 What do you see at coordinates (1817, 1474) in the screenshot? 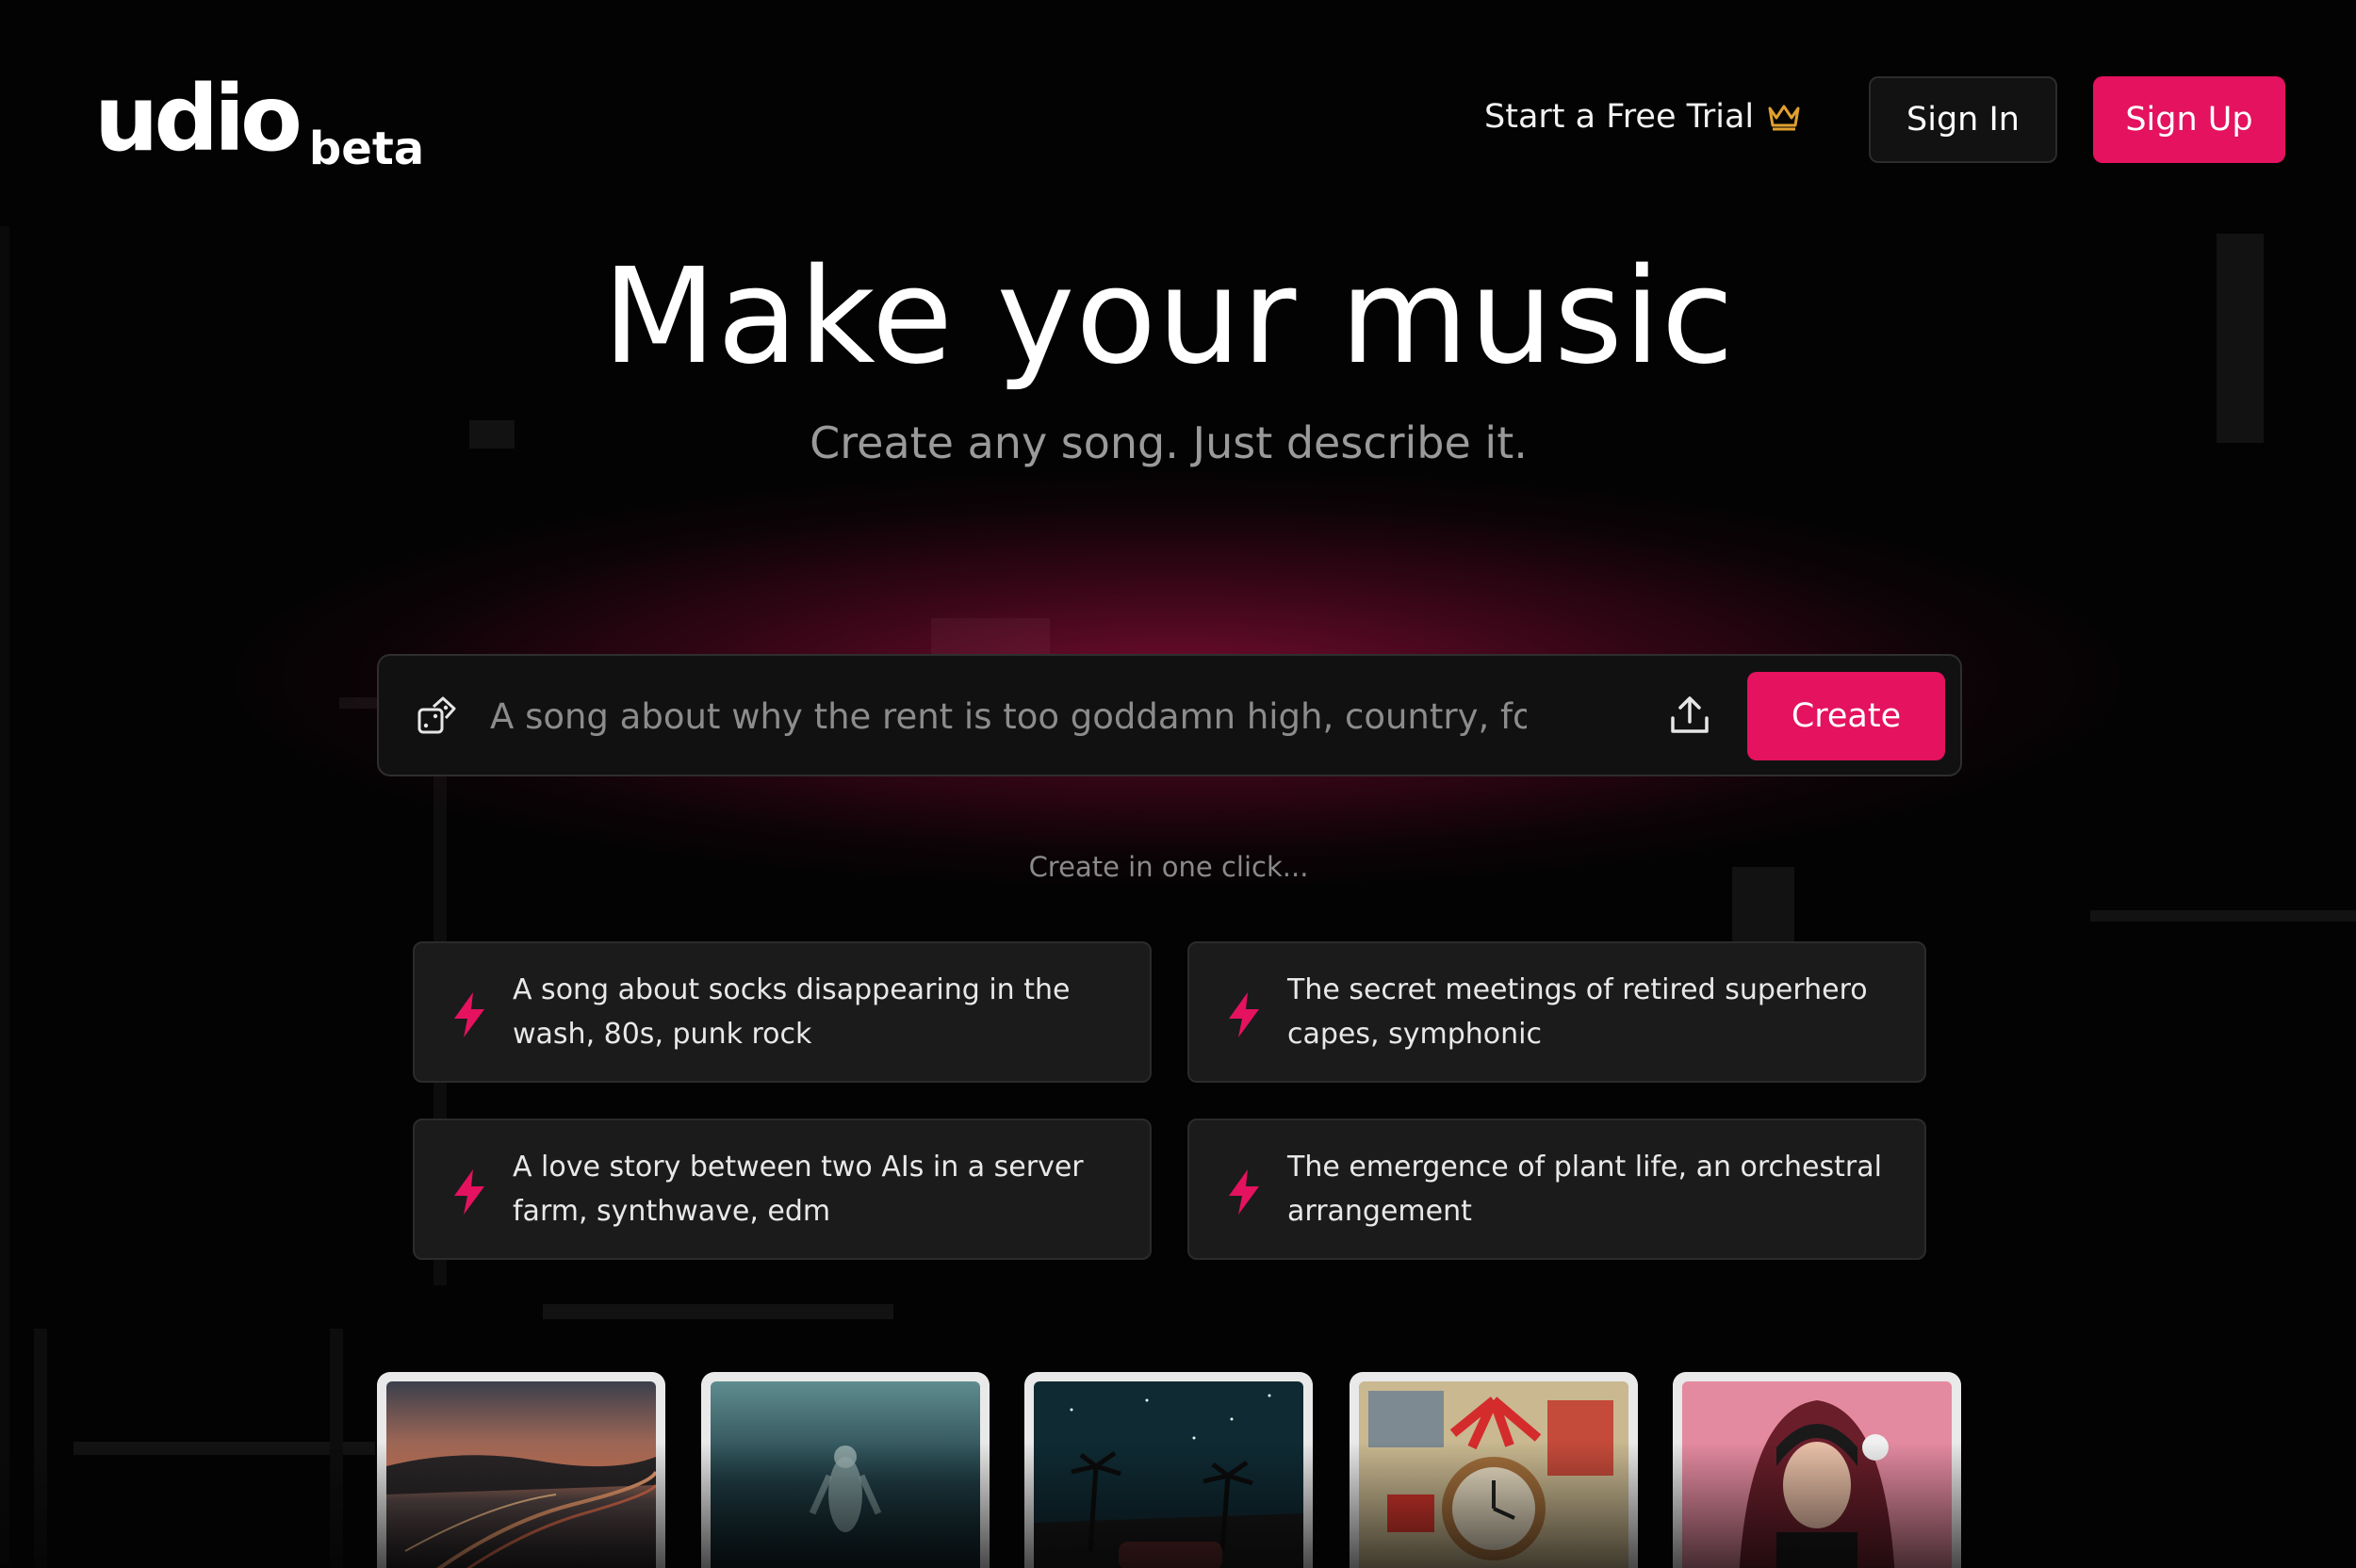
I see `pink-portrait-artwork` at bounding box center [1817, 1474].